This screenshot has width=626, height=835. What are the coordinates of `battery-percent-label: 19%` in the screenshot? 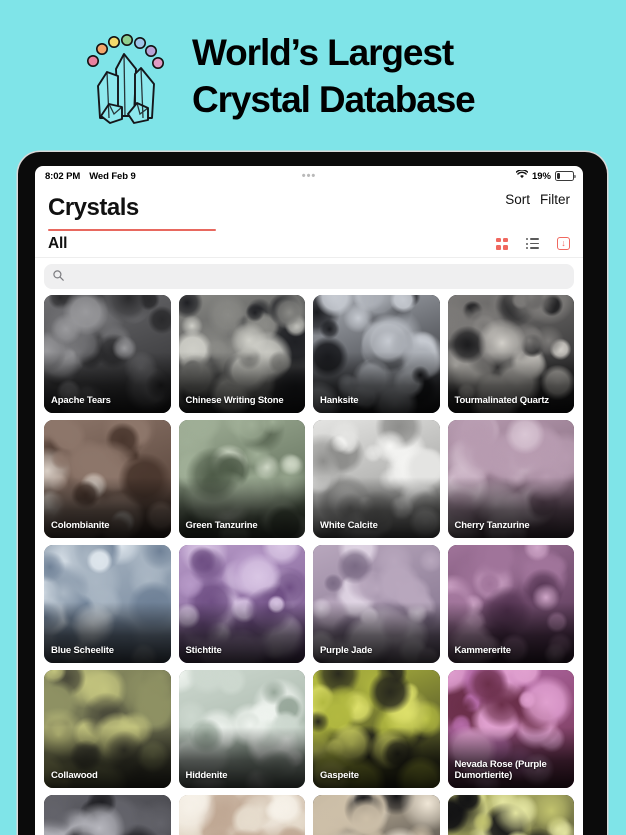 It's located at (541, 176).